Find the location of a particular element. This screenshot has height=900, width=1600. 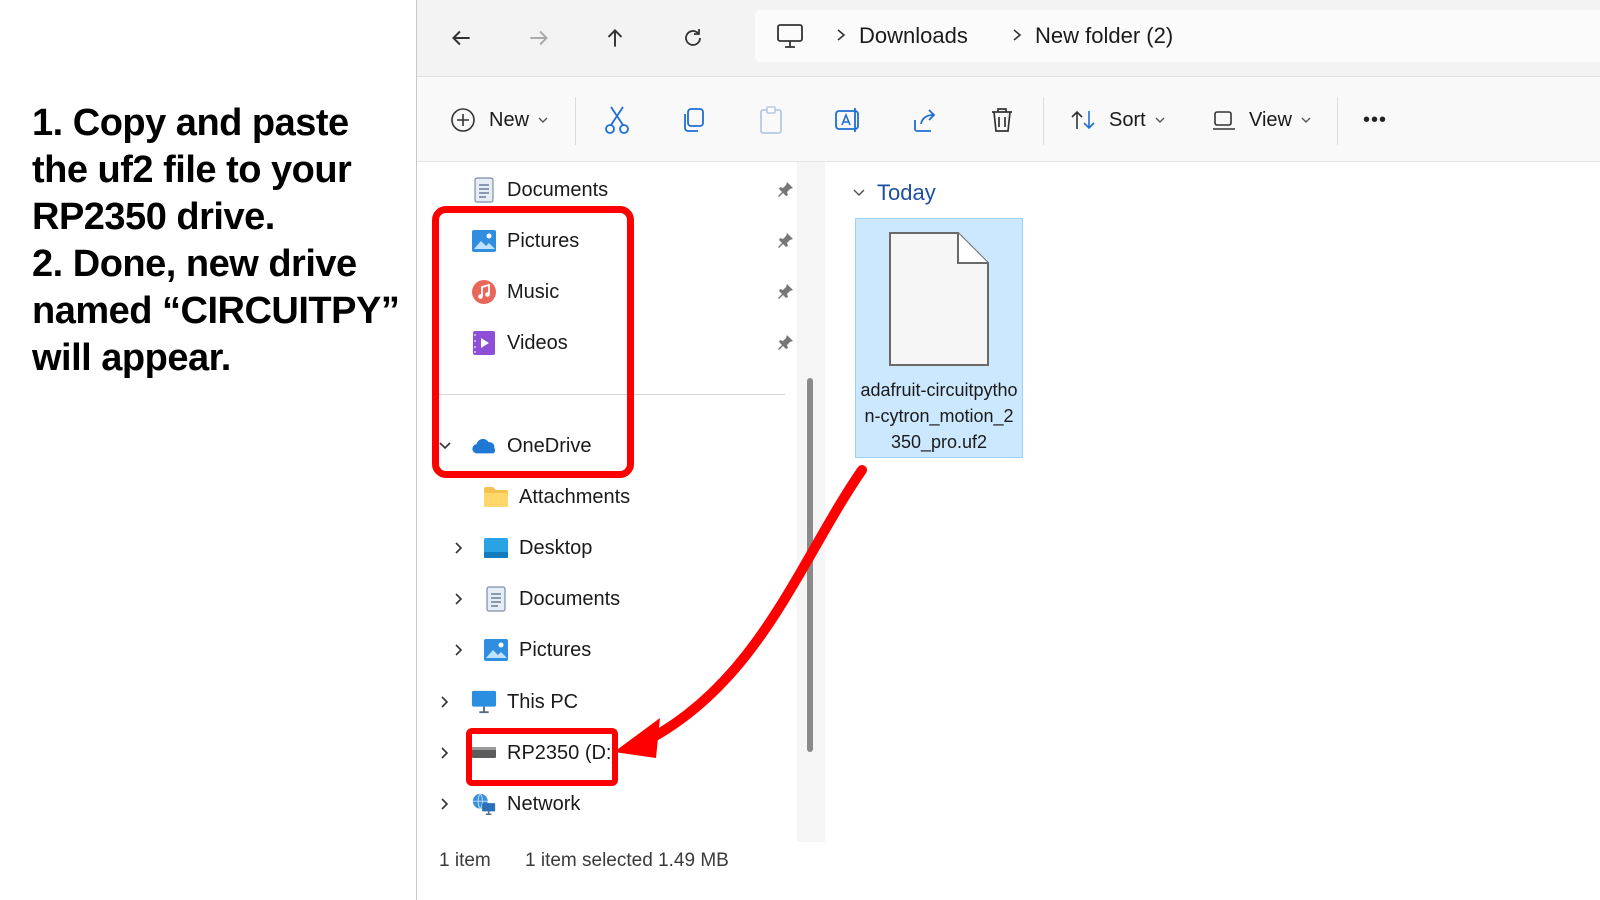

trash-icon is located at coordinates (1002, 120).